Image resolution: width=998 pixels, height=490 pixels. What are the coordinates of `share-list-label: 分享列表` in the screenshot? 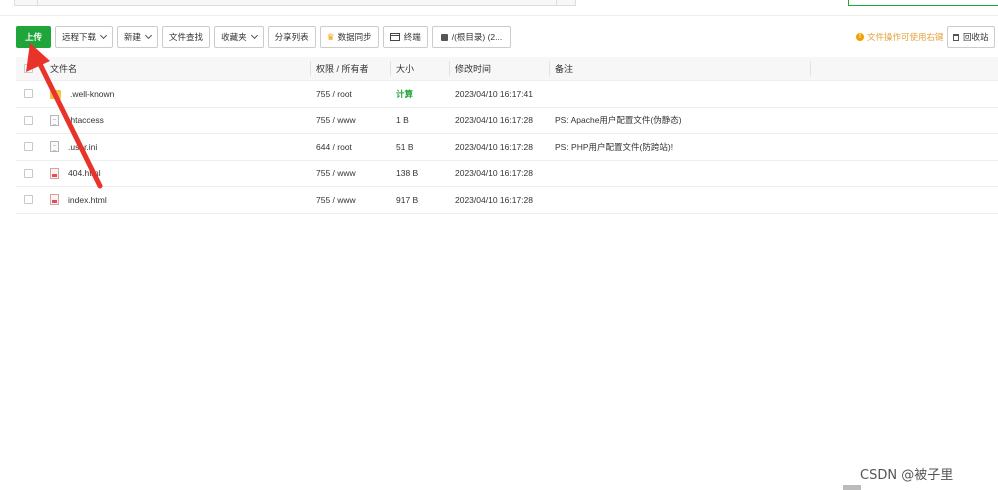 It's located at (291, 37).